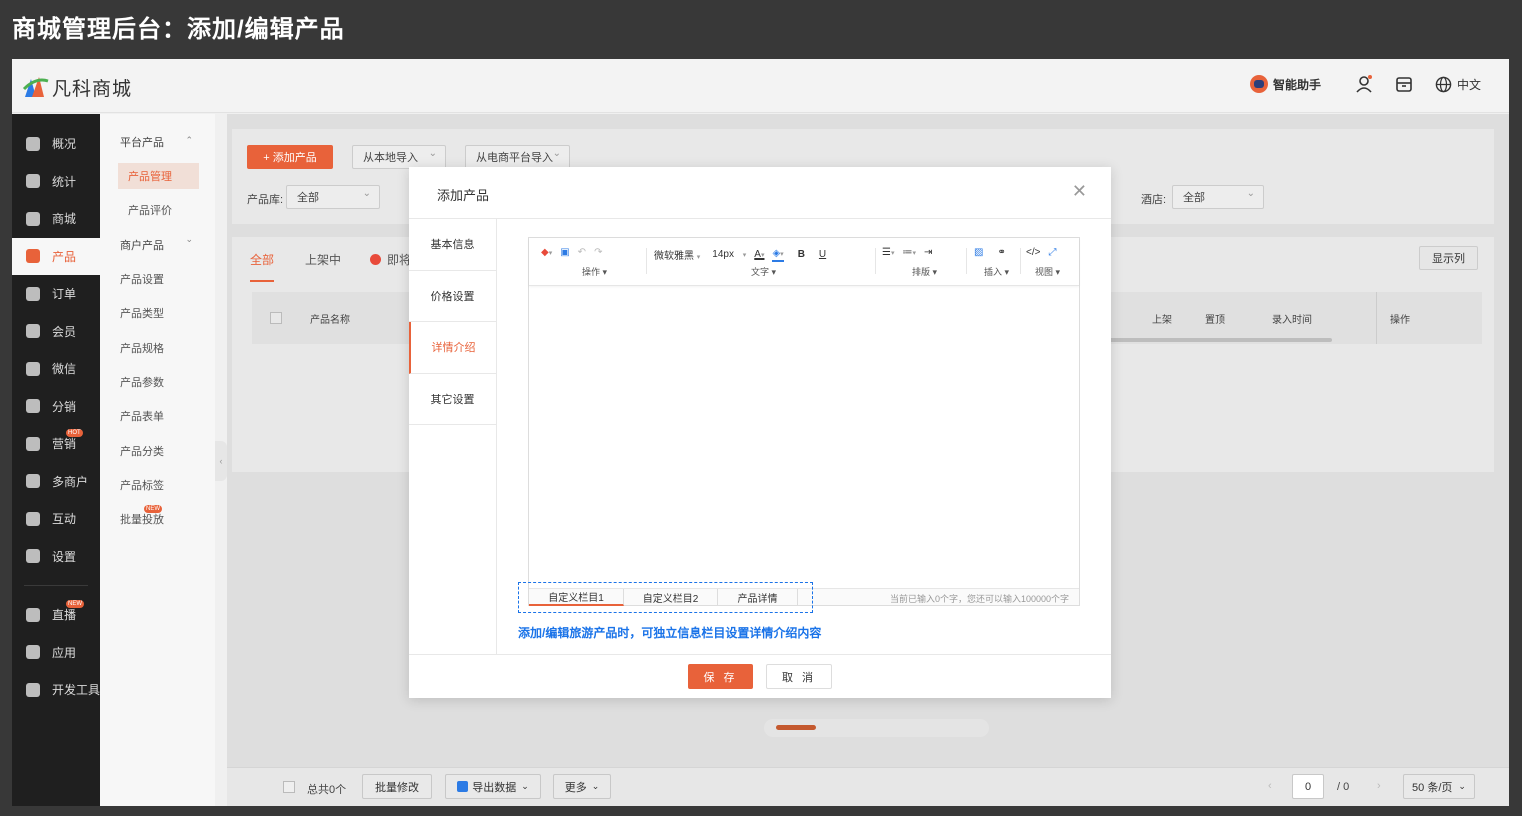 This screenshot has height=816, width=1522. Describe the element at coordinates (760, 218) in the screenshot. I see `dialog-divider` at that location.